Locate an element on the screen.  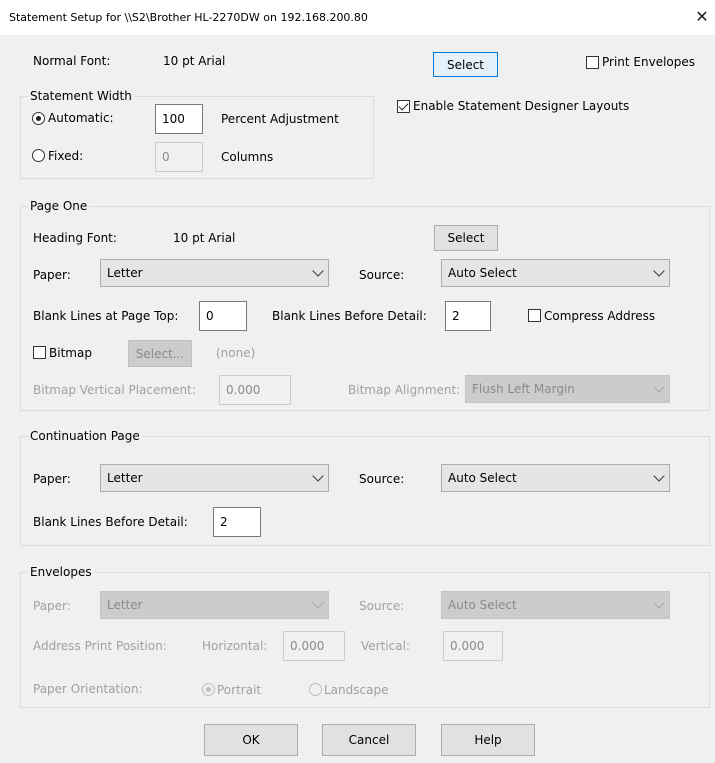
continuation-blank-detail-label: Blank Lines Before Detail: is located at coordinates (110, 522).